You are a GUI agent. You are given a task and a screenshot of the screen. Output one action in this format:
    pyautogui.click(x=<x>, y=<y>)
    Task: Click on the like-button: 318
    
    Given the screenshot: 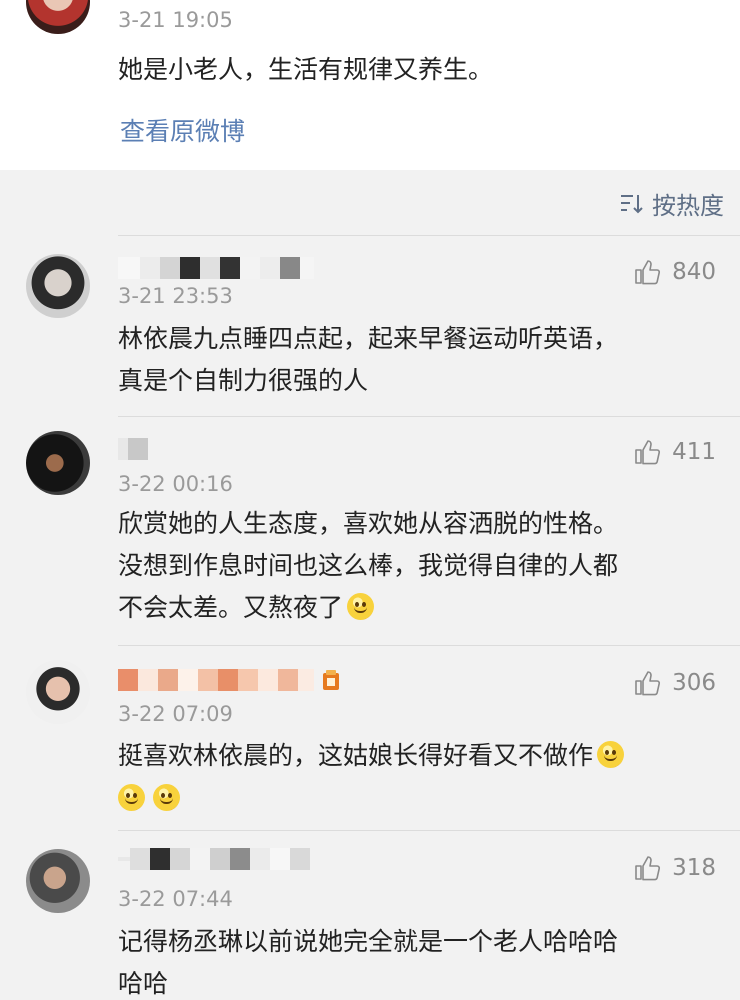 What is the action you would take?
    pyautogui.click(x=675, y=868)
    